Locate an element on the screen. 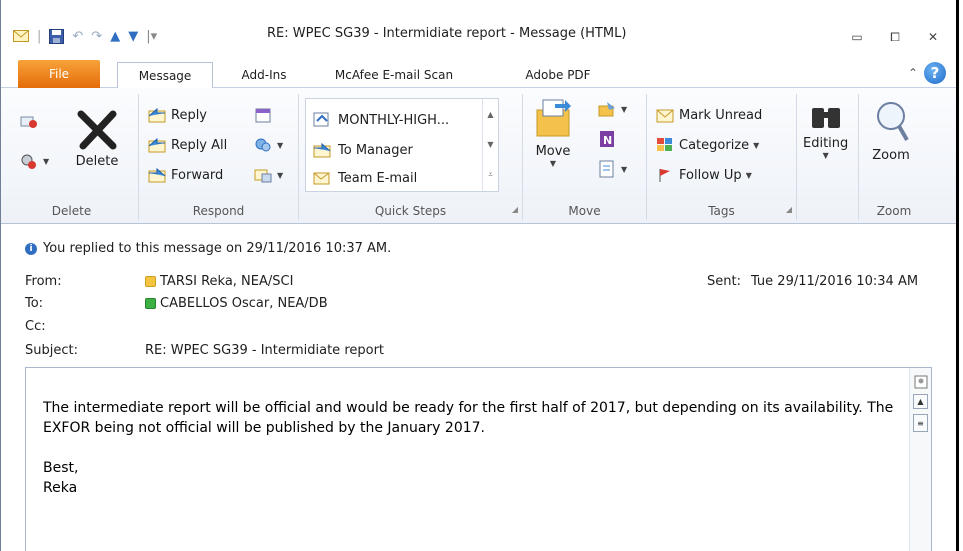 This screenshot has height=551, width=963. quick-step-team-email: Team E-mail is located at coordinates (364, 178).